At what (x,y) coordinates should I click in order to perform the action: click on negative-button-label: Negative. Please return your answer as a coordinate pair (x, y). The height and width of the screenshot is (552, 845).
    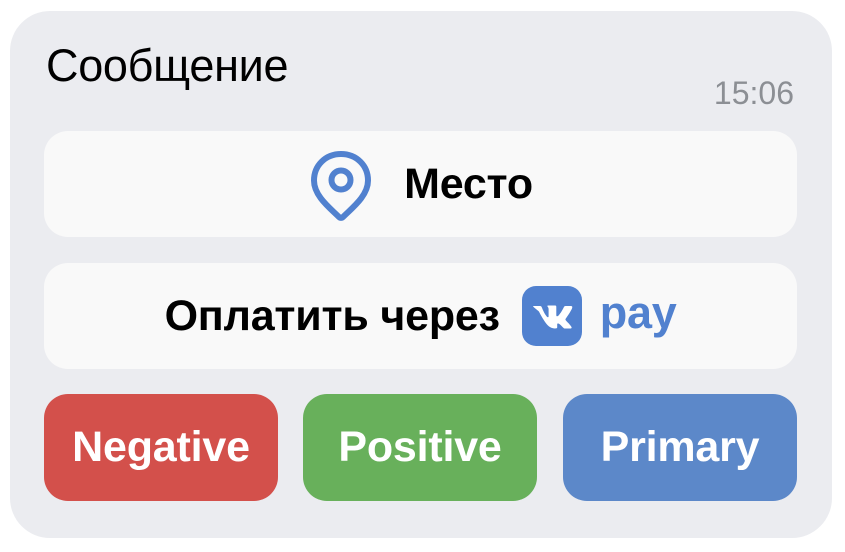
    Looking at the image, I should click on (161, 447).